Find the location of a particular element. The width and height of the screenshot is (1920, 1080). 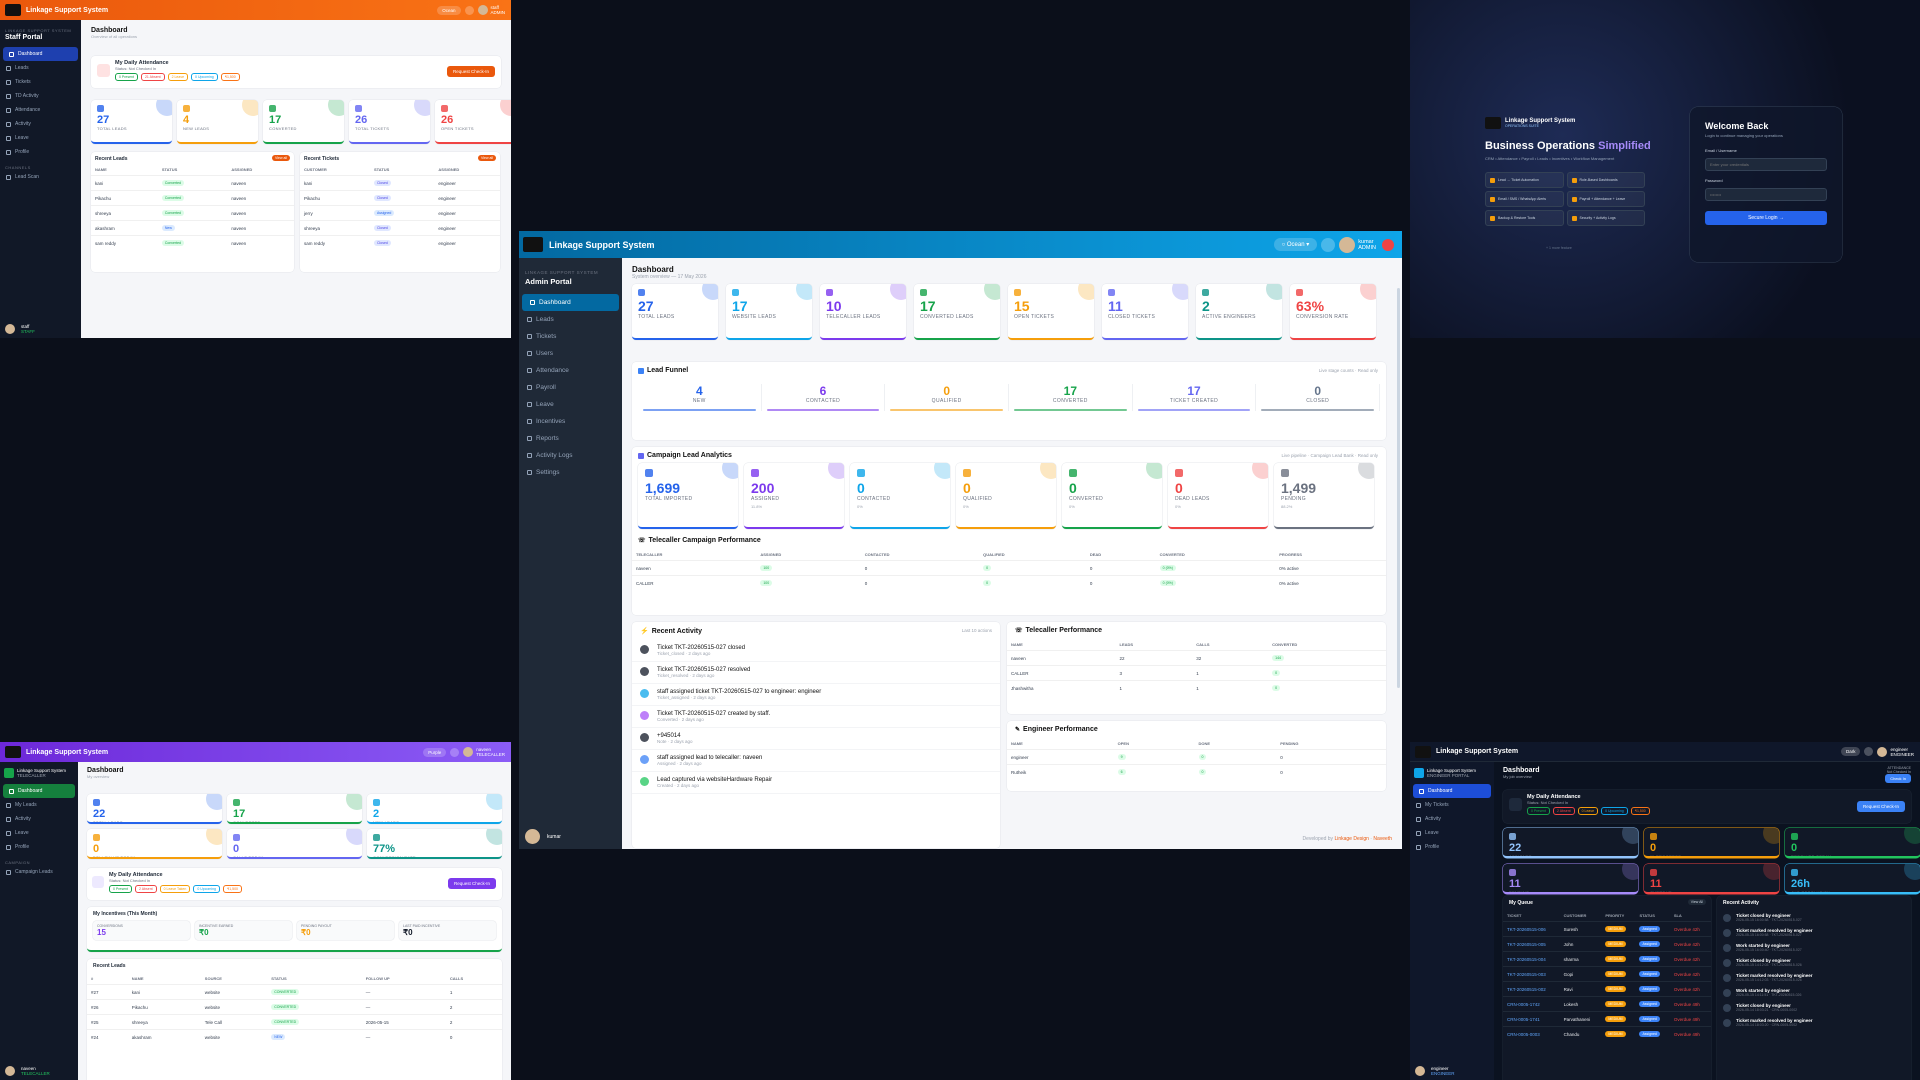

stat-card-total-tickets: 26 TOTAL TICKETS is located at coordinates (389, 122).